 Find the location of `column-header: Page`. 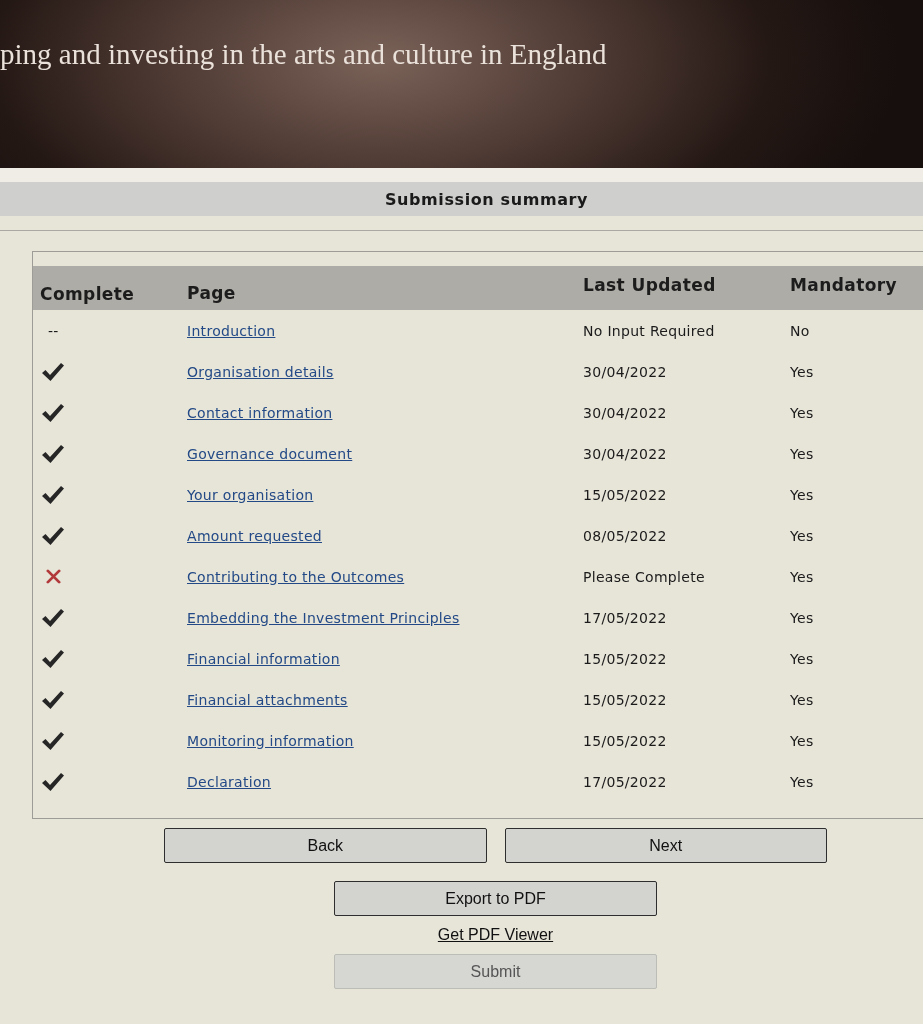

column-header: Page is located at coordinates (212, 292).